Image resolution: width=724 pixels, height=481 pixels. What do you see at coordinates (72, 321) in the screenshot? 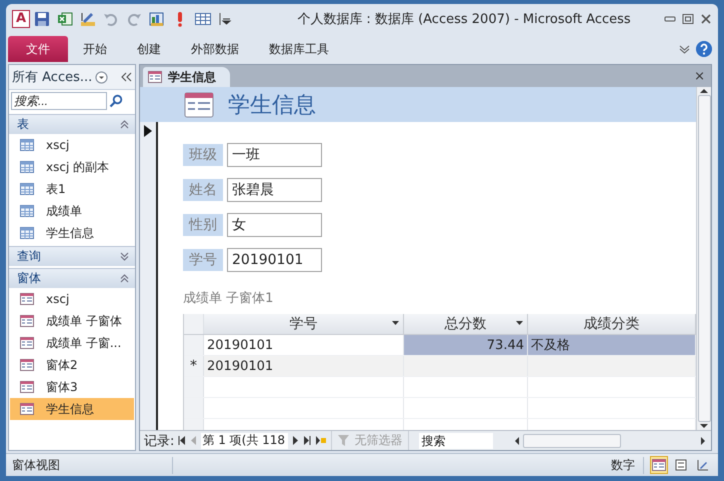
I see `nav-item: 成绩单 子窗体` at bounding box center [72, 321].